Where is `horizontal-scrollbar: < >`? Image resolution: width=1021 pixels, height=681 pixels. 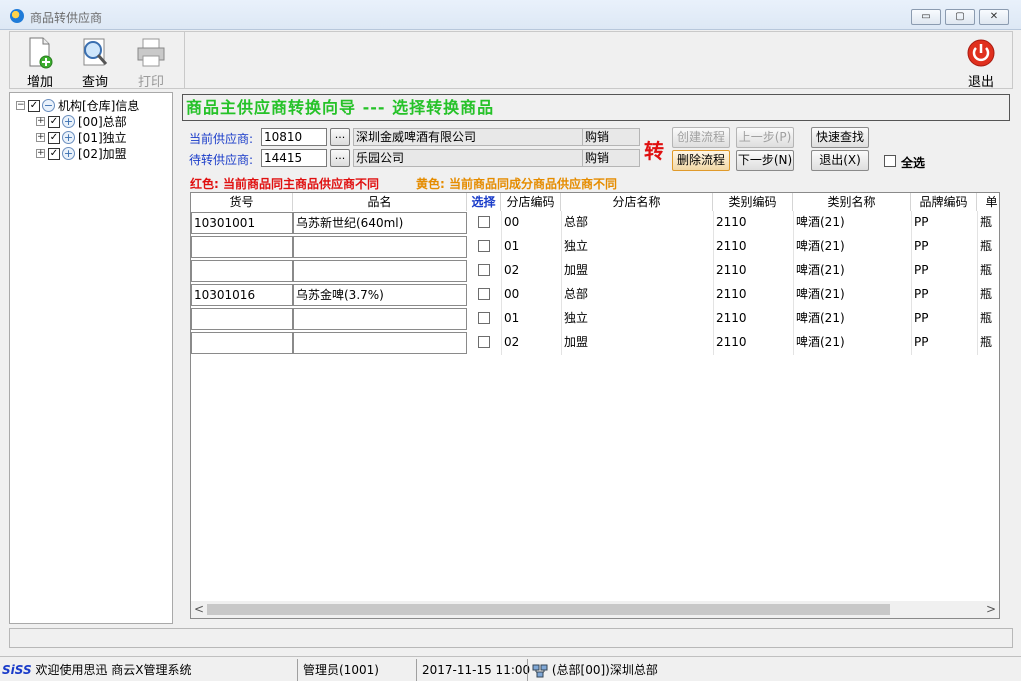
horizontal-scrollbar: < > is located at coordinates (595, 609).